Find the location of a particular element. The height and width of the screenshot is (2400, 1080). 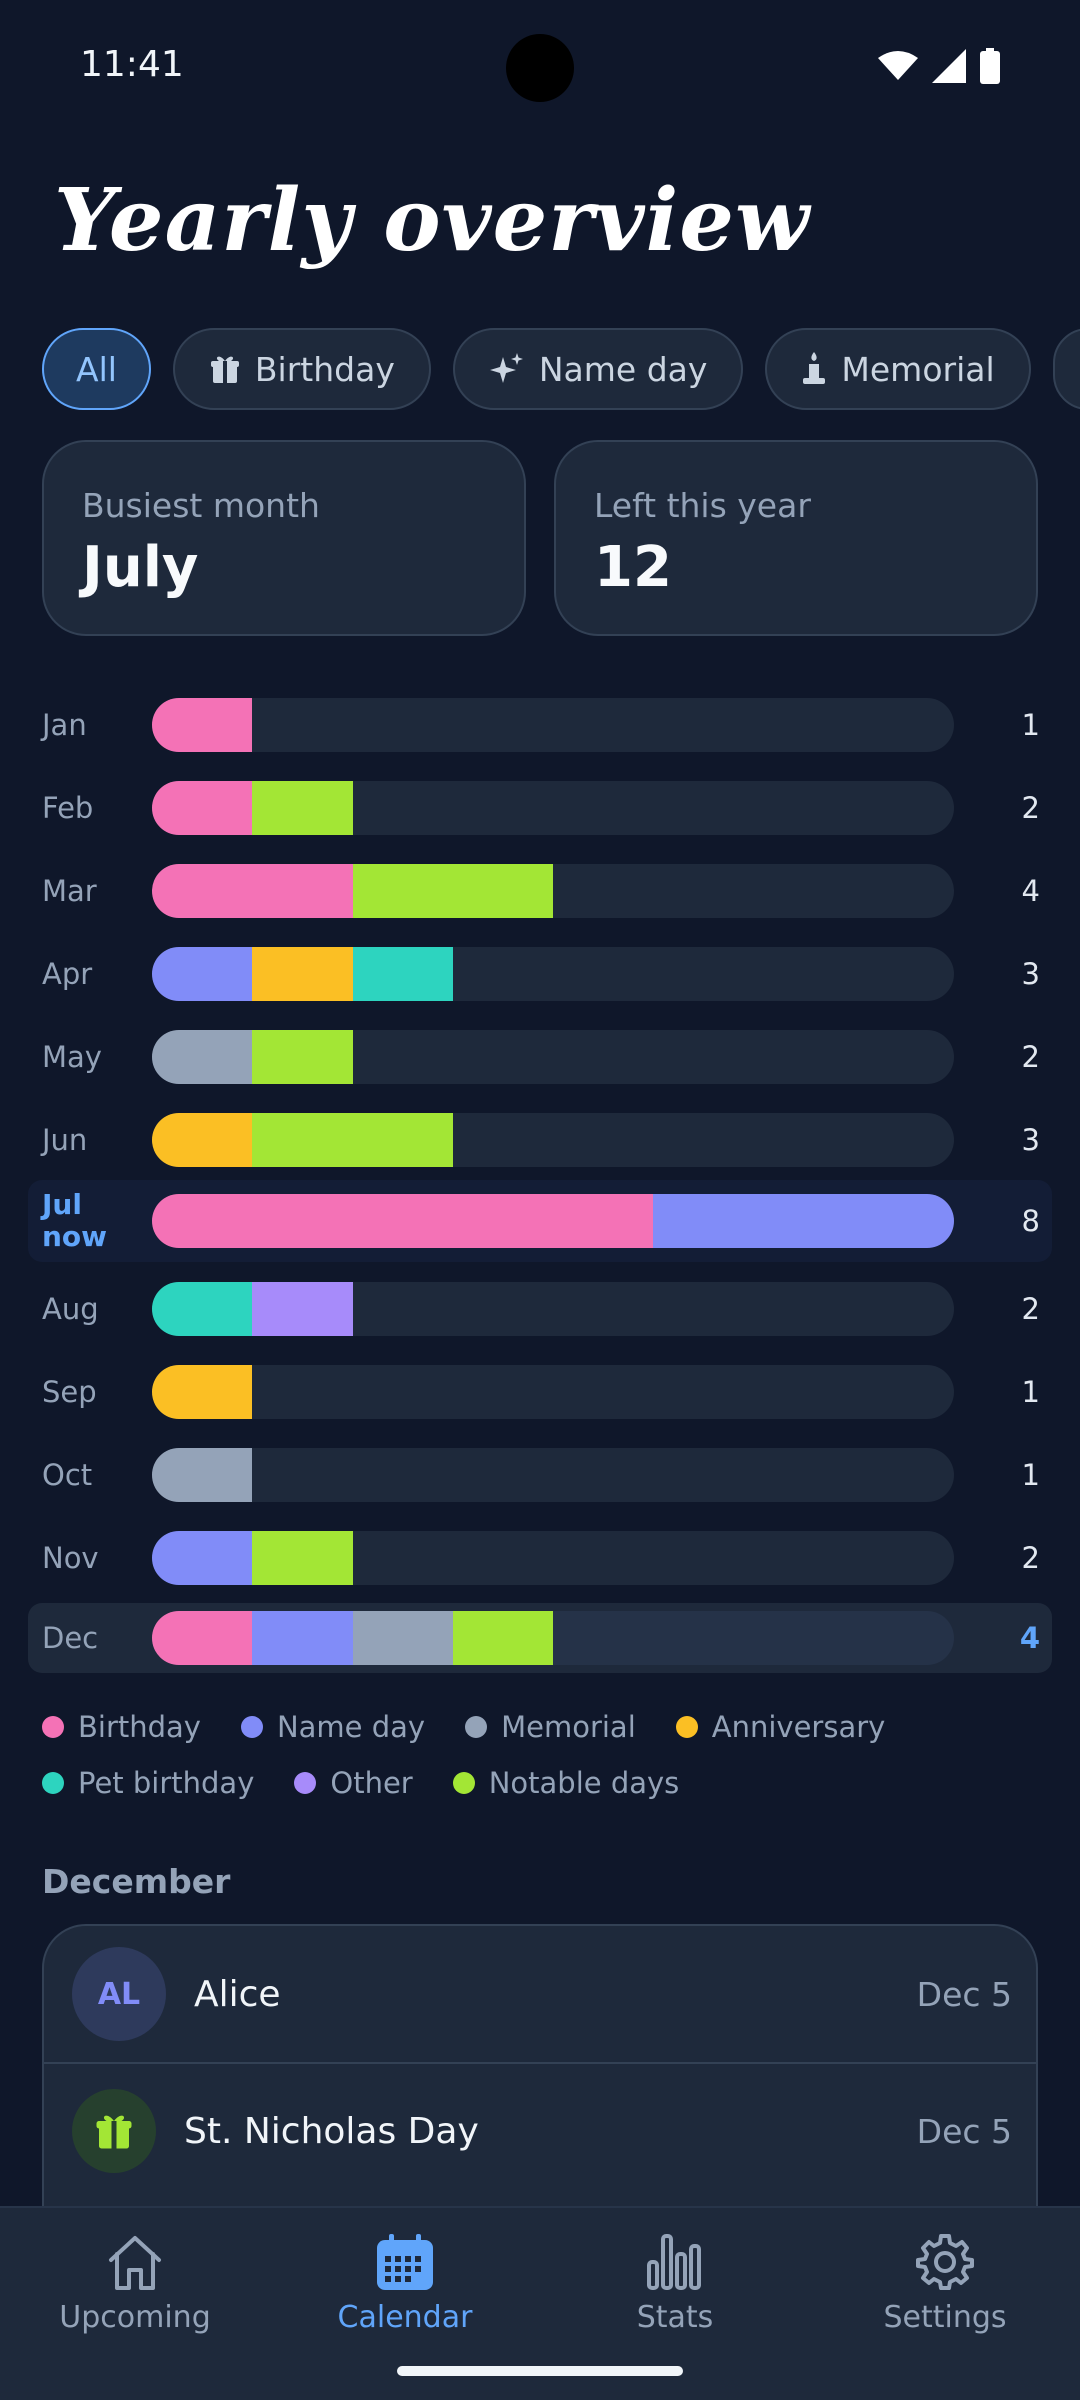

status-bar: 11:41 is located at coordinates (540, 65).